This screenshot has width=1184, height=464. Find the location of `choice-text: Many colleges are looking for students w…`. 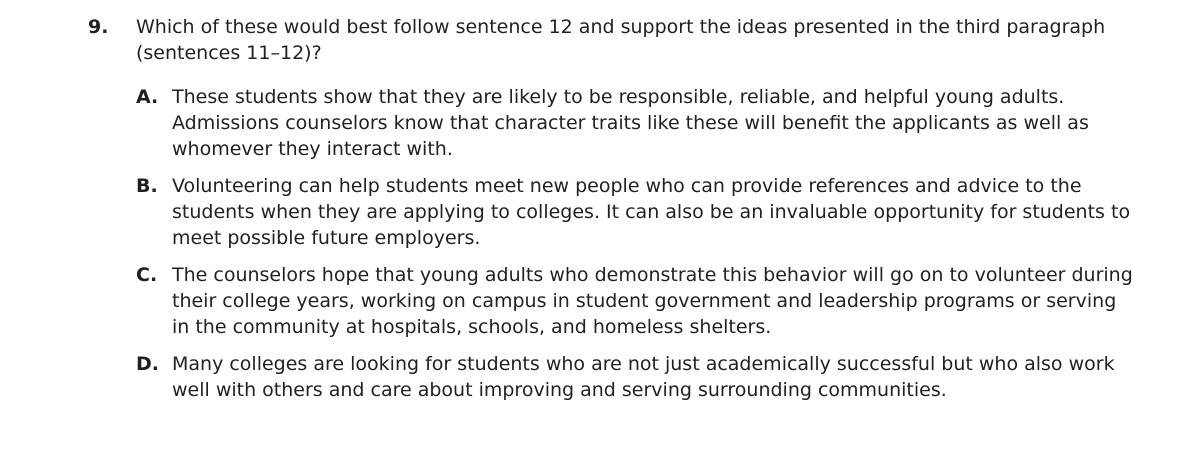

choice-text: Many colleges are looking for students w… is located at coordinates (643, 377).